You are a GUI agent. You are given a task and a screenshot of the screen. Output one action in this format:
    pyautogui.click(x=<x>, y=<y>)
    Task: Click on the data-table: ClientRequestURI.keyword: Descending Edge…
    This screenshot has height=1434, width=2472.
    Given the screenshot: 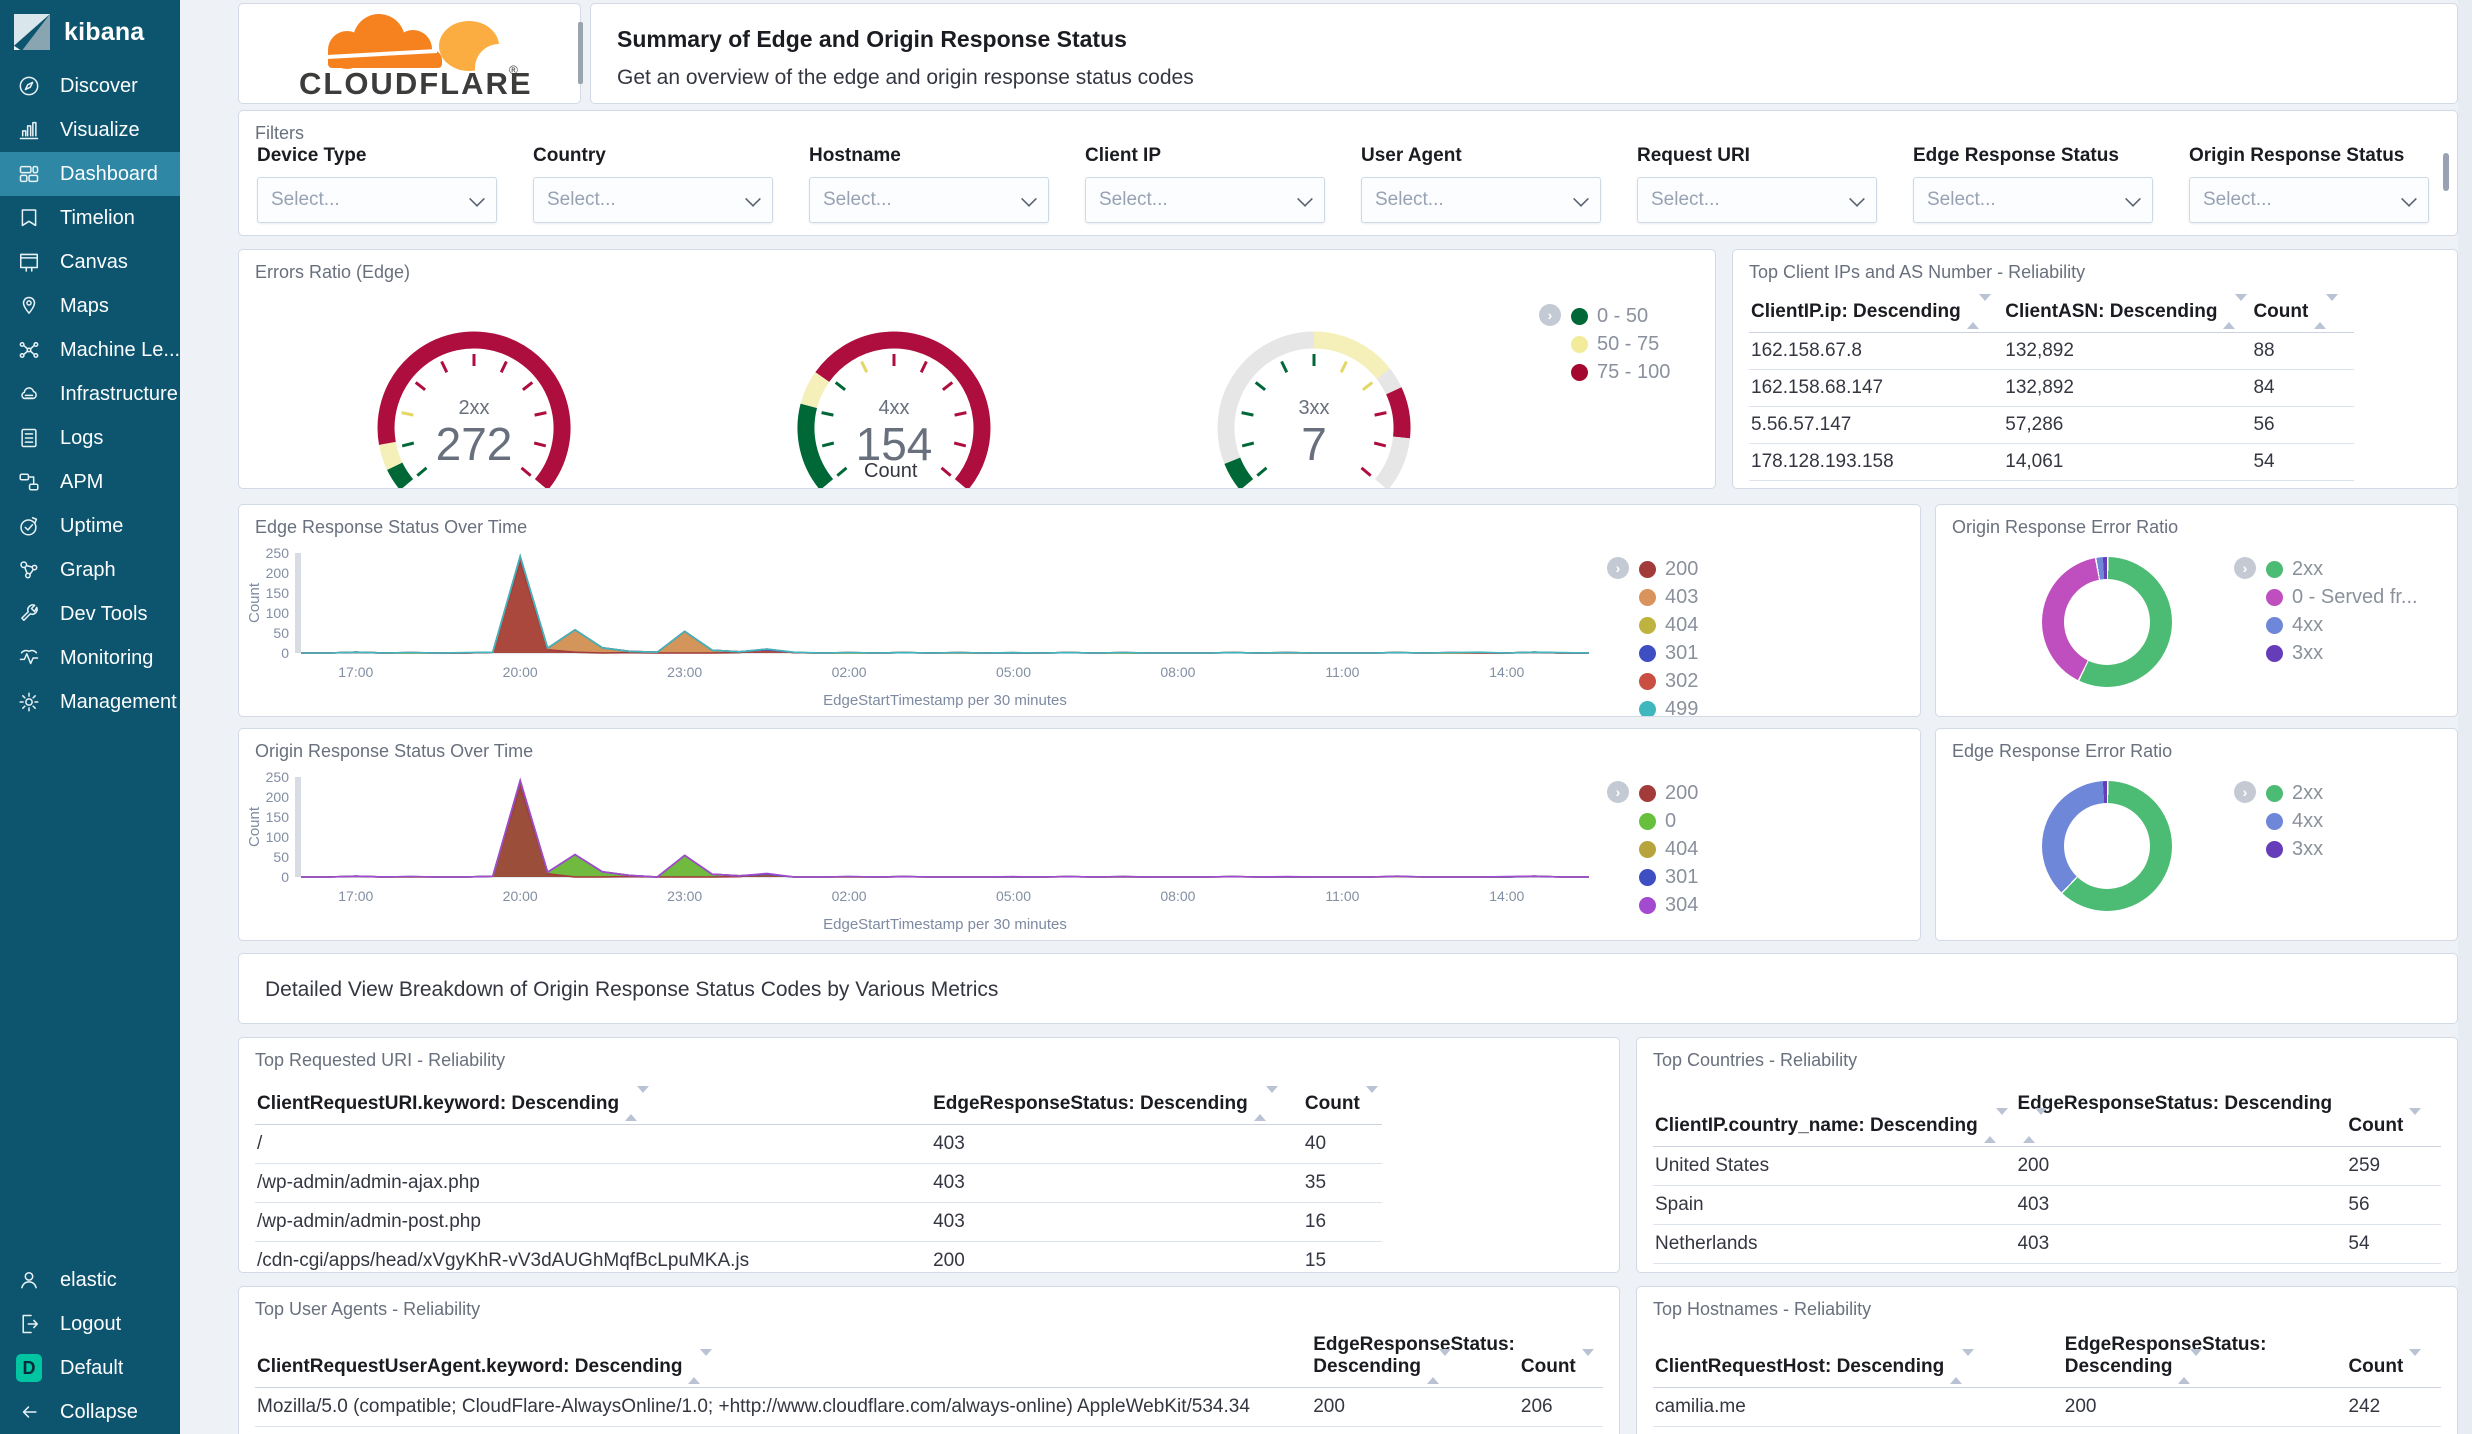 What is the action you would take?
    pyautogui.click(x=818, y=1179)
    